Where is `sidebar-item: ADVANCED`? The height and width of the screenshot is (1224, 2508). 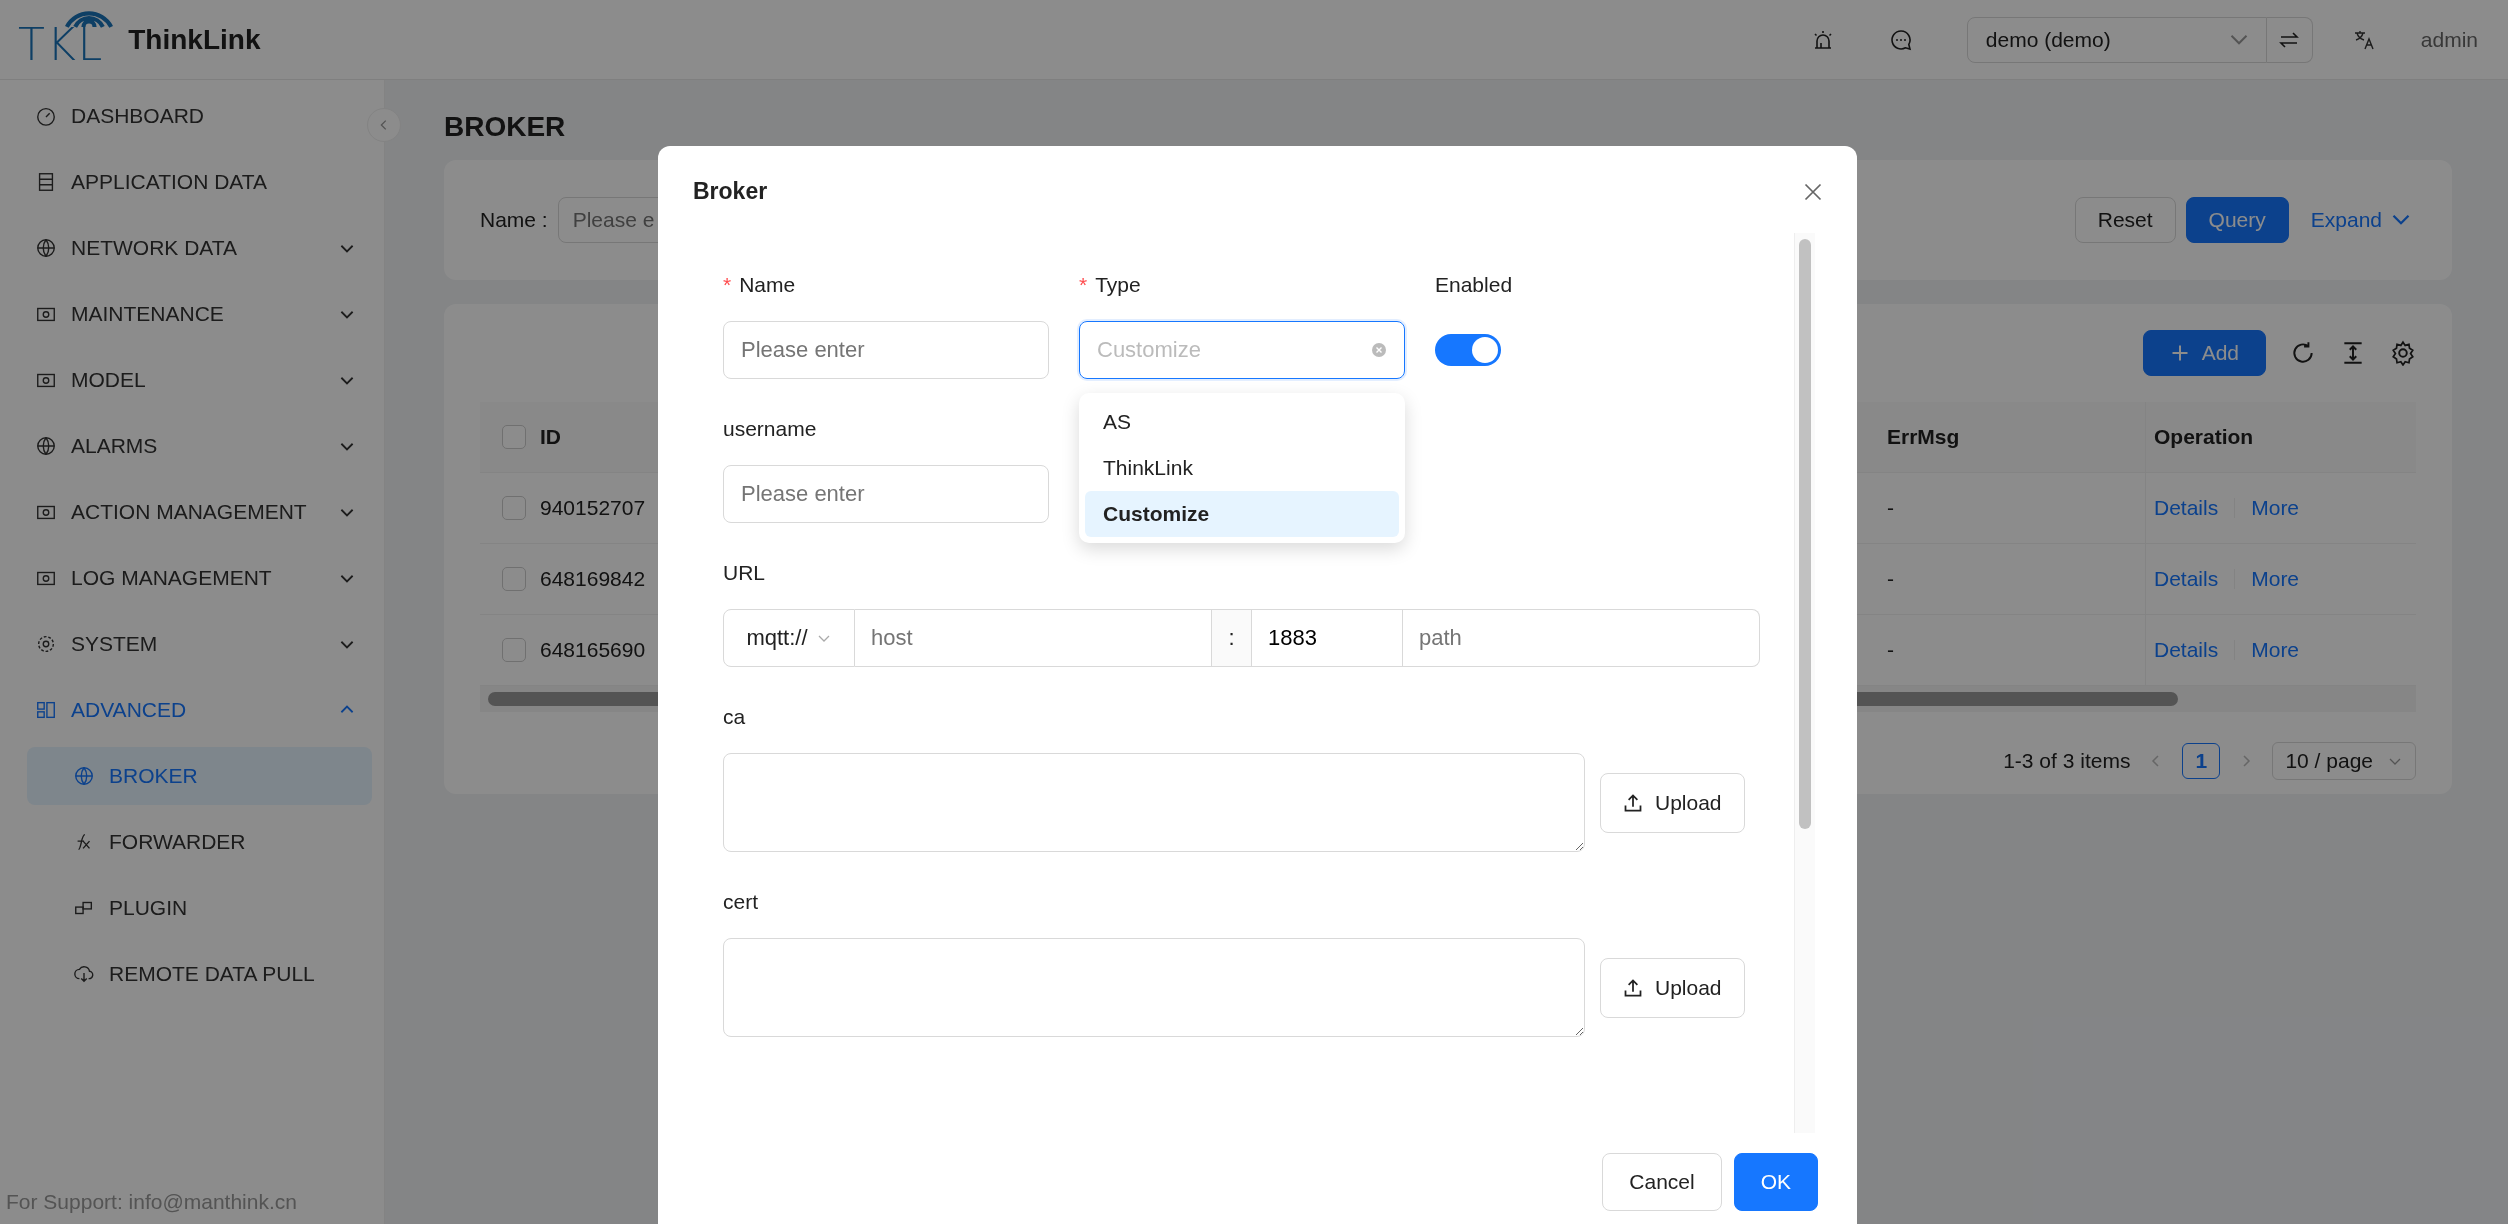 sidebar-item: ADVANCED is located at coordinates (199, 710).